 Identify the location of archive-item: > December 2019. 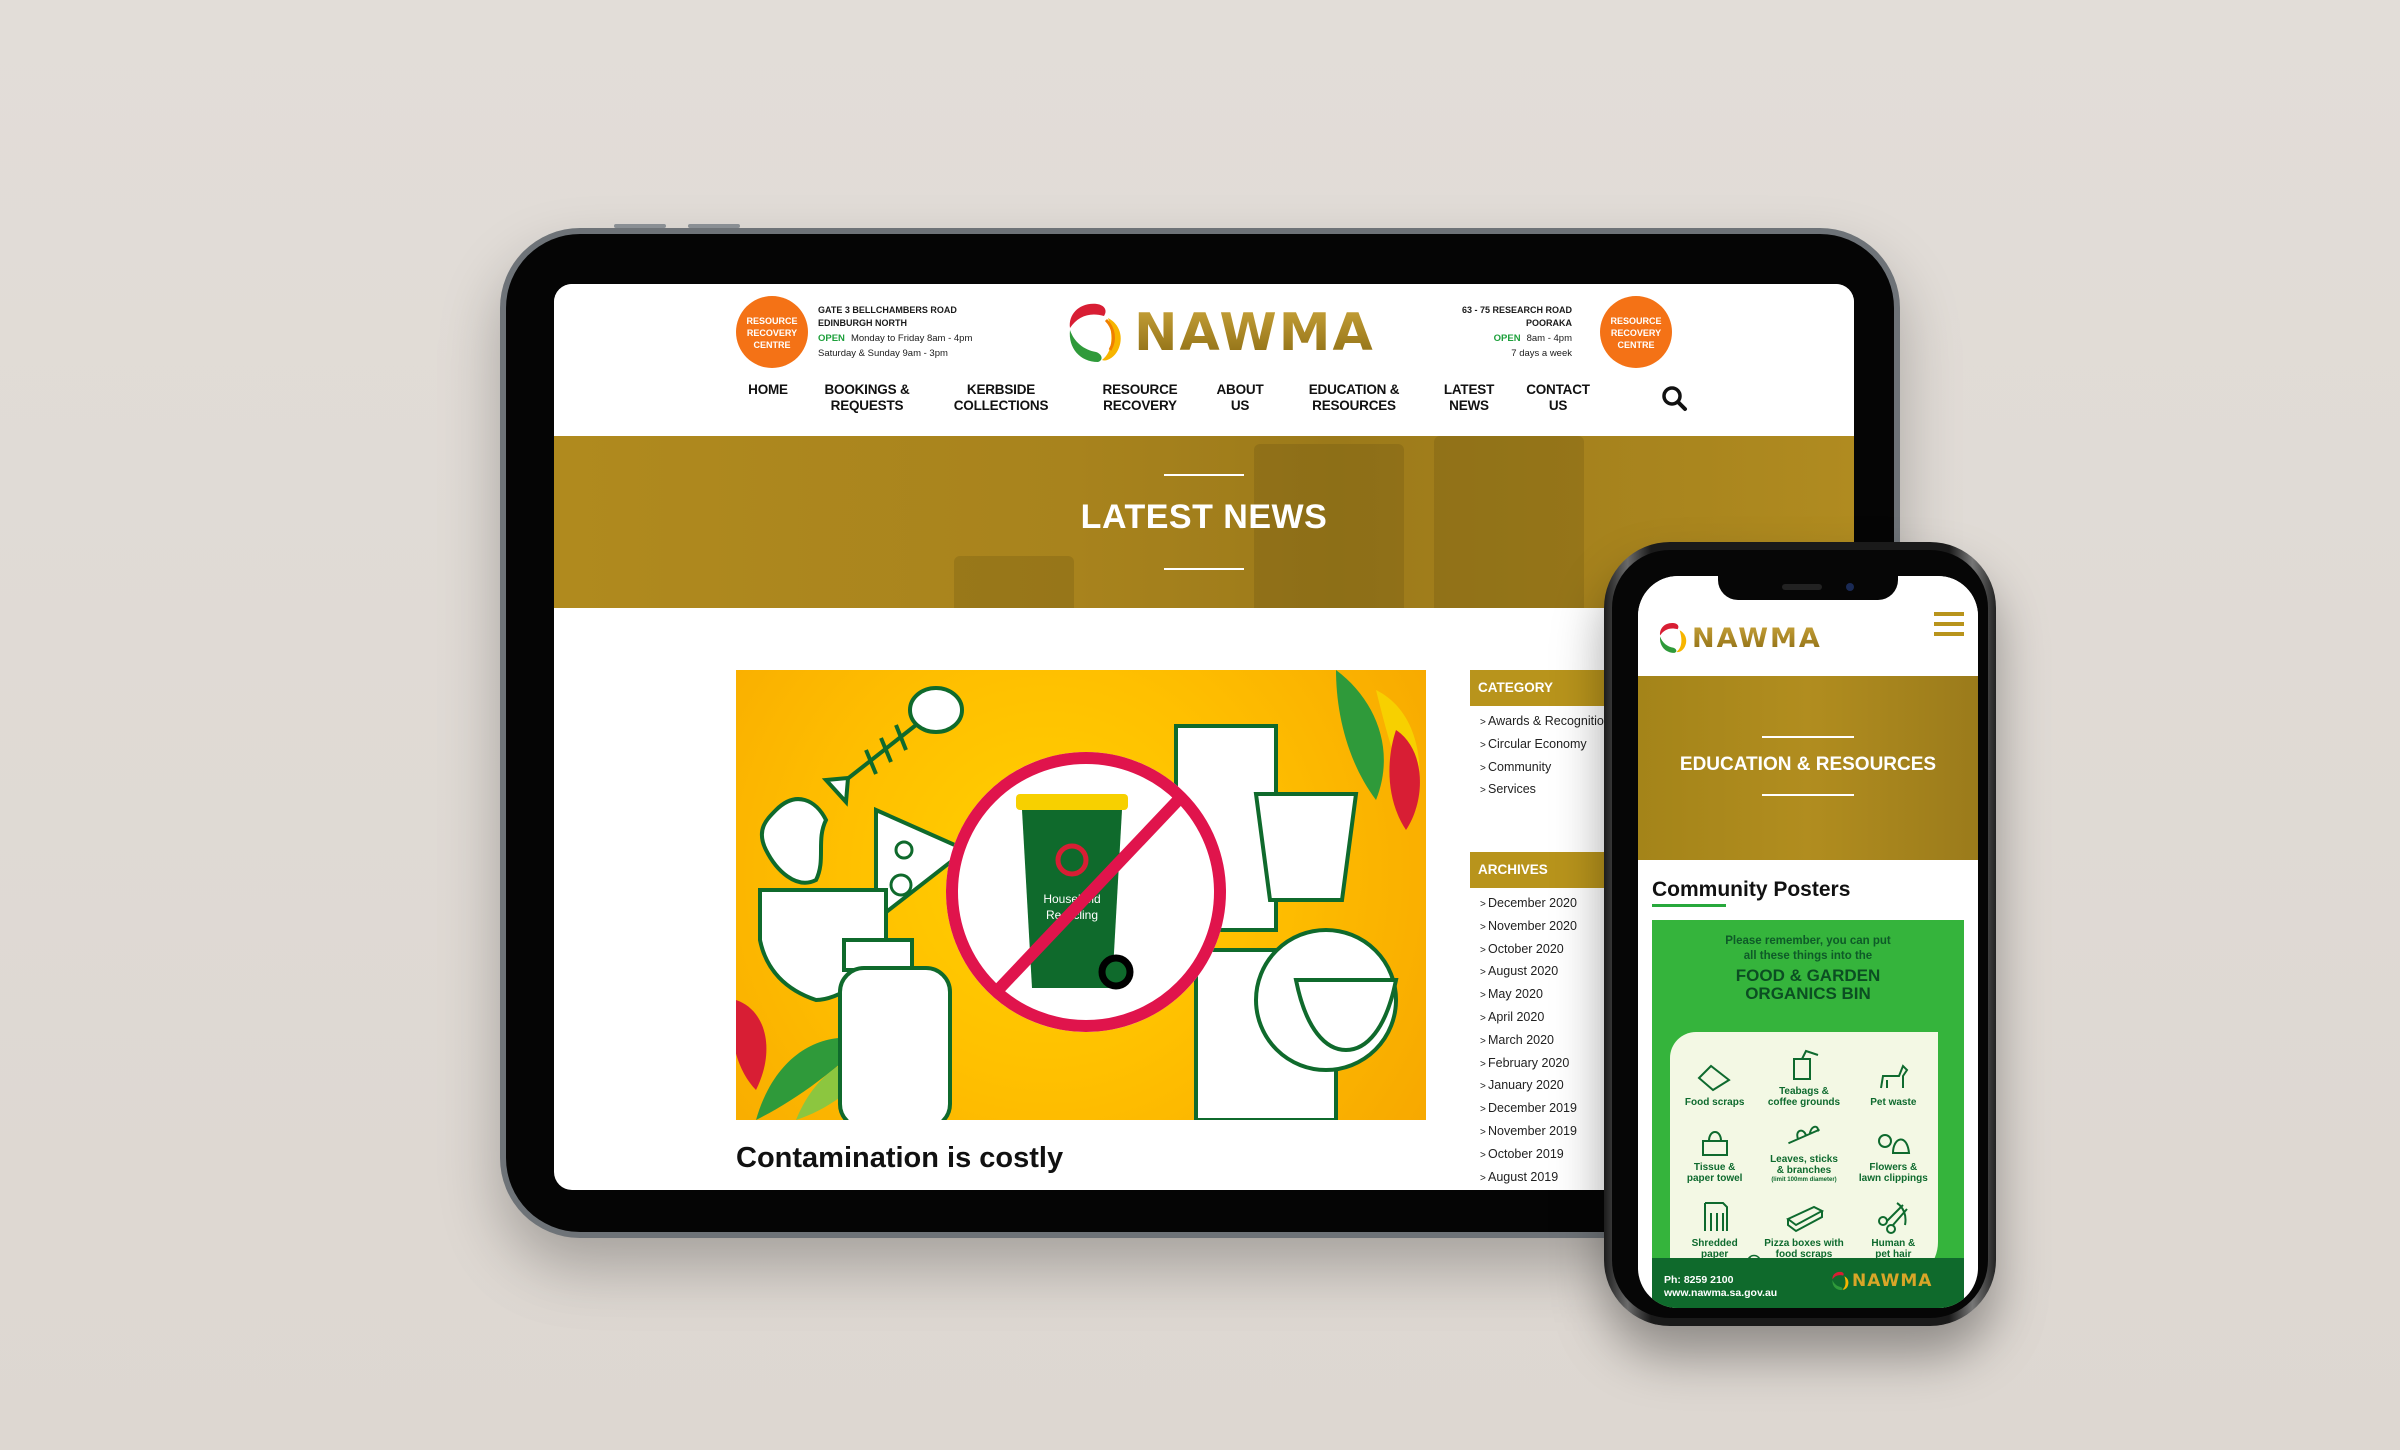
(1523, 1112).